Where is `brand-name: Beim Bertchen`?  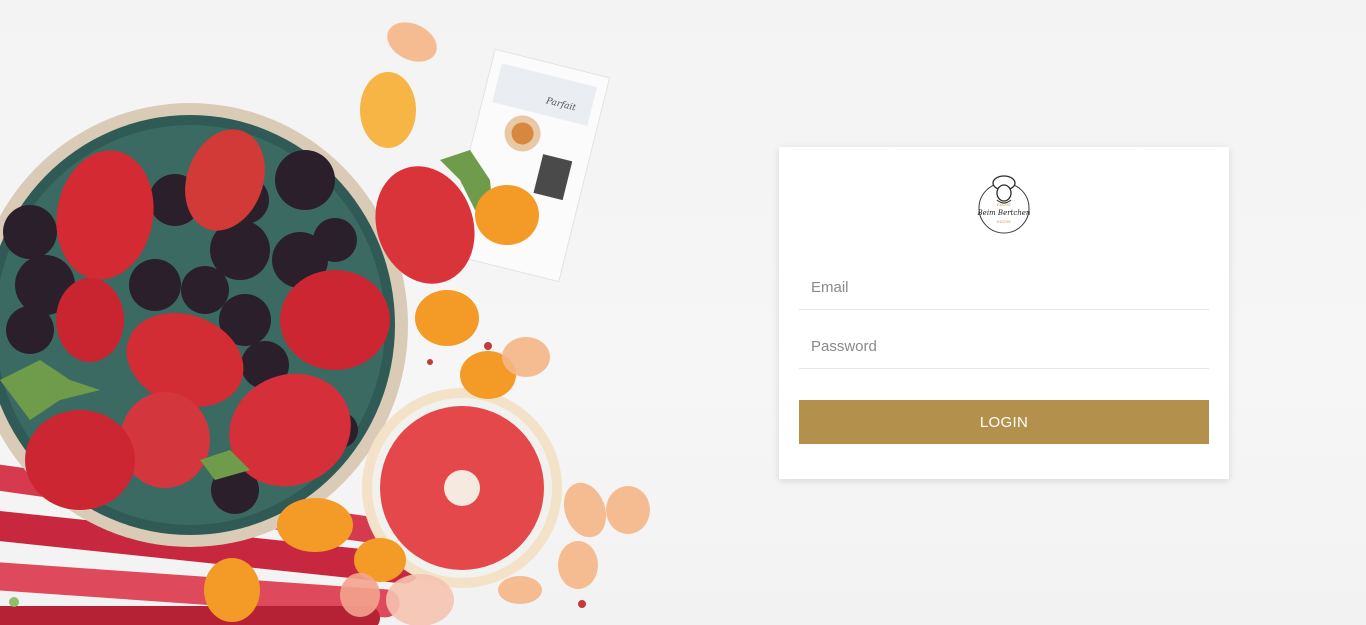
brand-name: Beim Bertchen is located at coordinates (1004, 213).